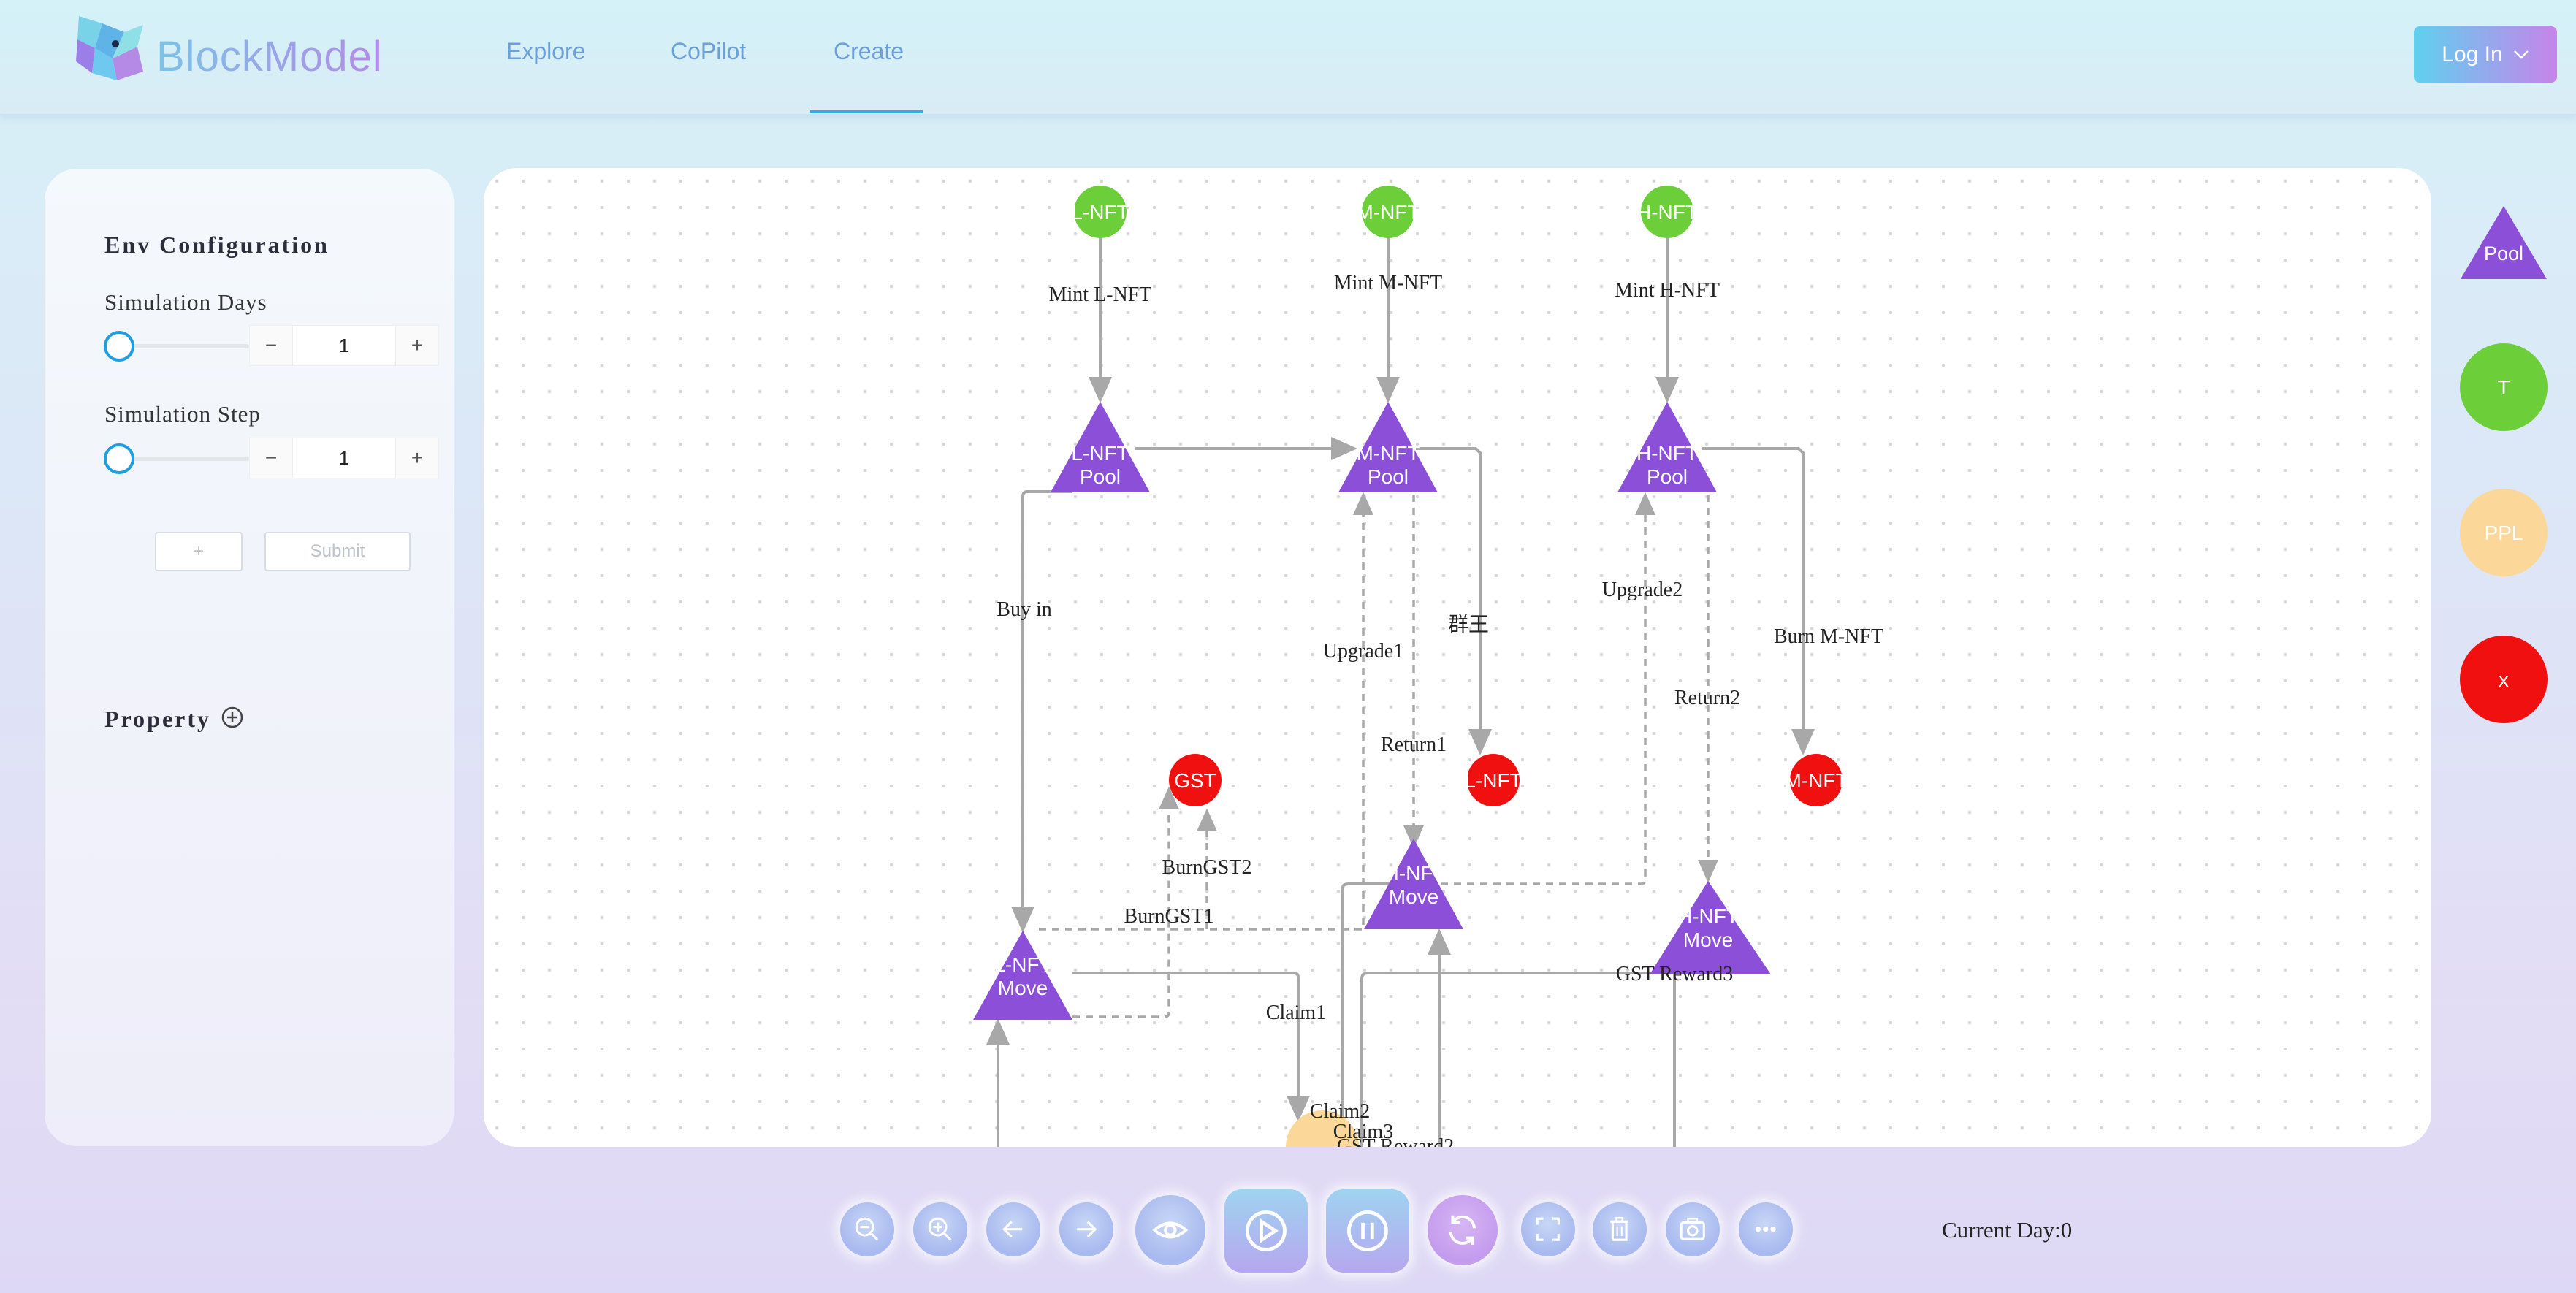 The height and width of the screenshot is (1293, 2576). I want to click on zoom-out-icon, so click(867, 1229).